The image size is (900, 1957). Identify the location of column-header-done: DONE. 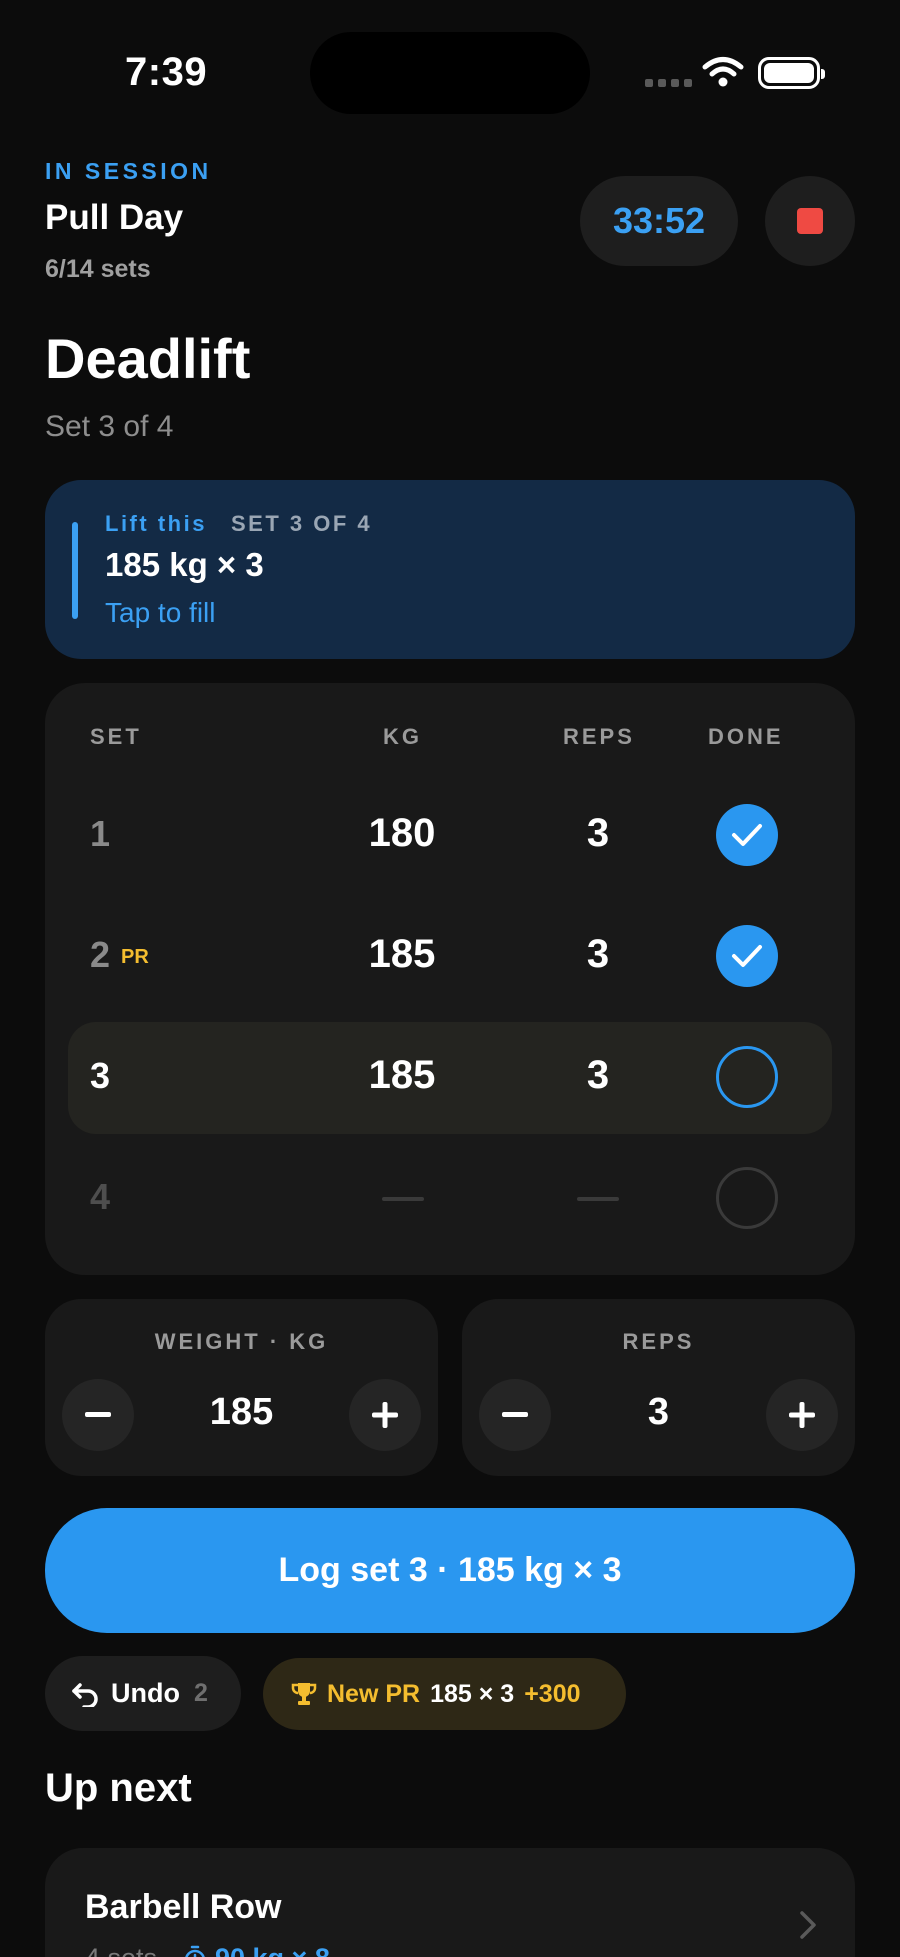
(746, 736).